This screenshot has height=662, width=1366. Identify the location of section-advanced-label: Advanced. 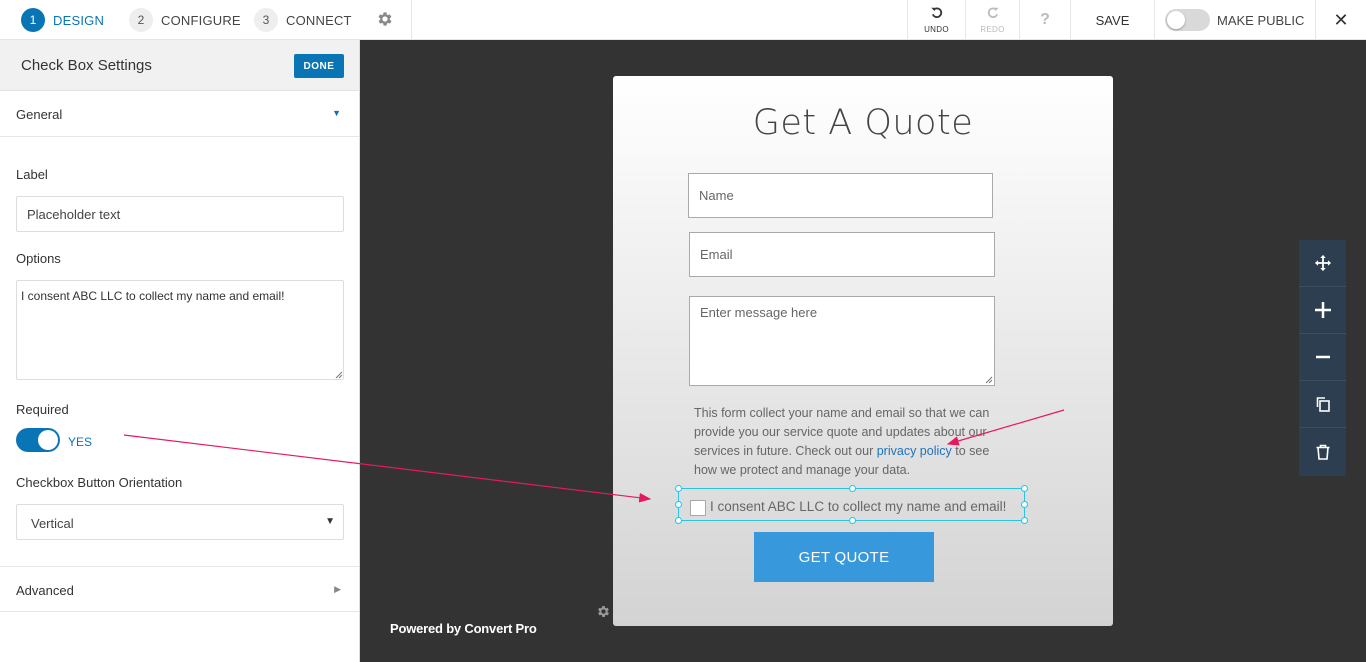
(45, 590).